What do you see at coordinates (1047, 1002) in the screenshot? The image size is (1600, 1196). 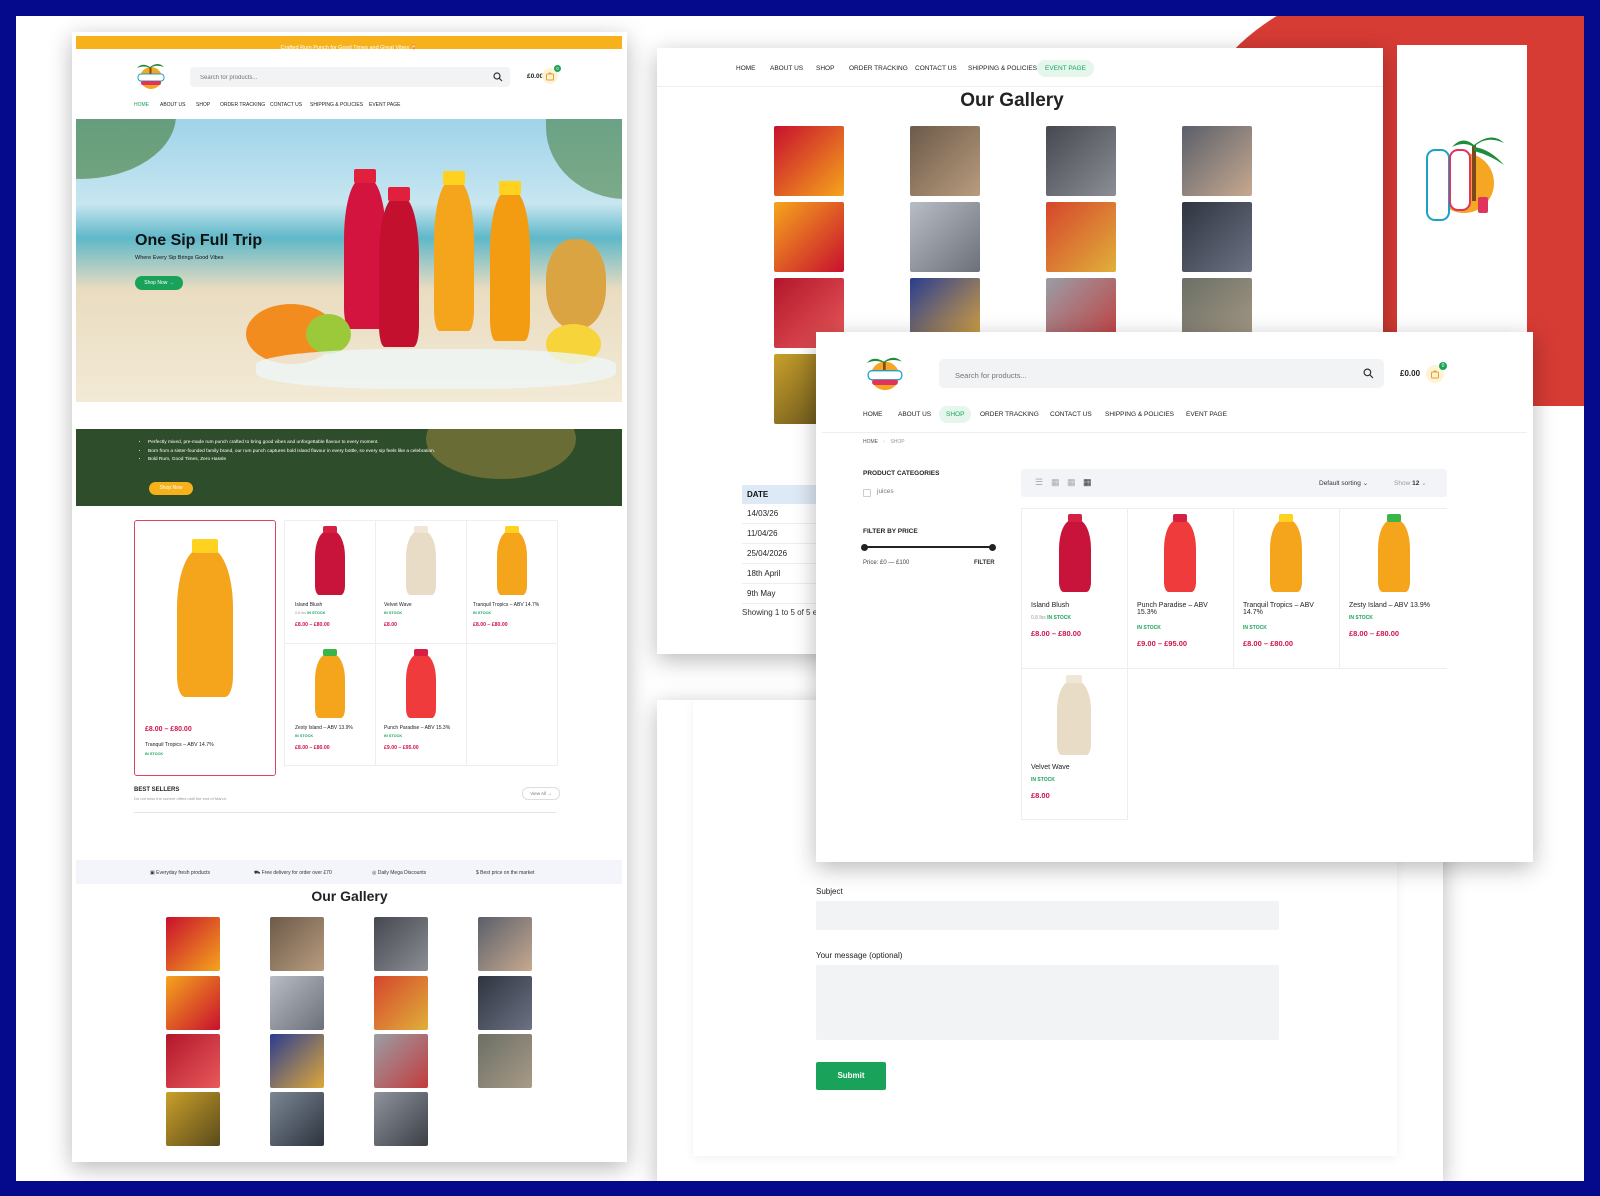 I see `message-textarea` at bounding box center [1047, 1002].